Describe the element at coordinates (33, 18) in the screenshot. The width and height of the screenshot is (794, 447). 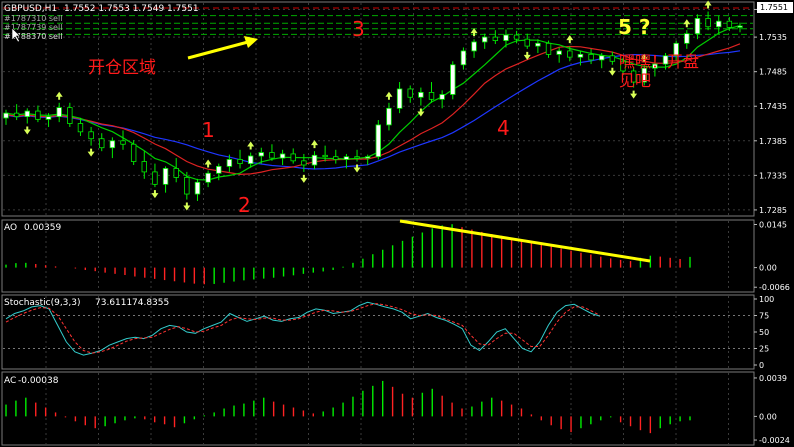
I see `order-label-1: #1787310 sell` at that location.